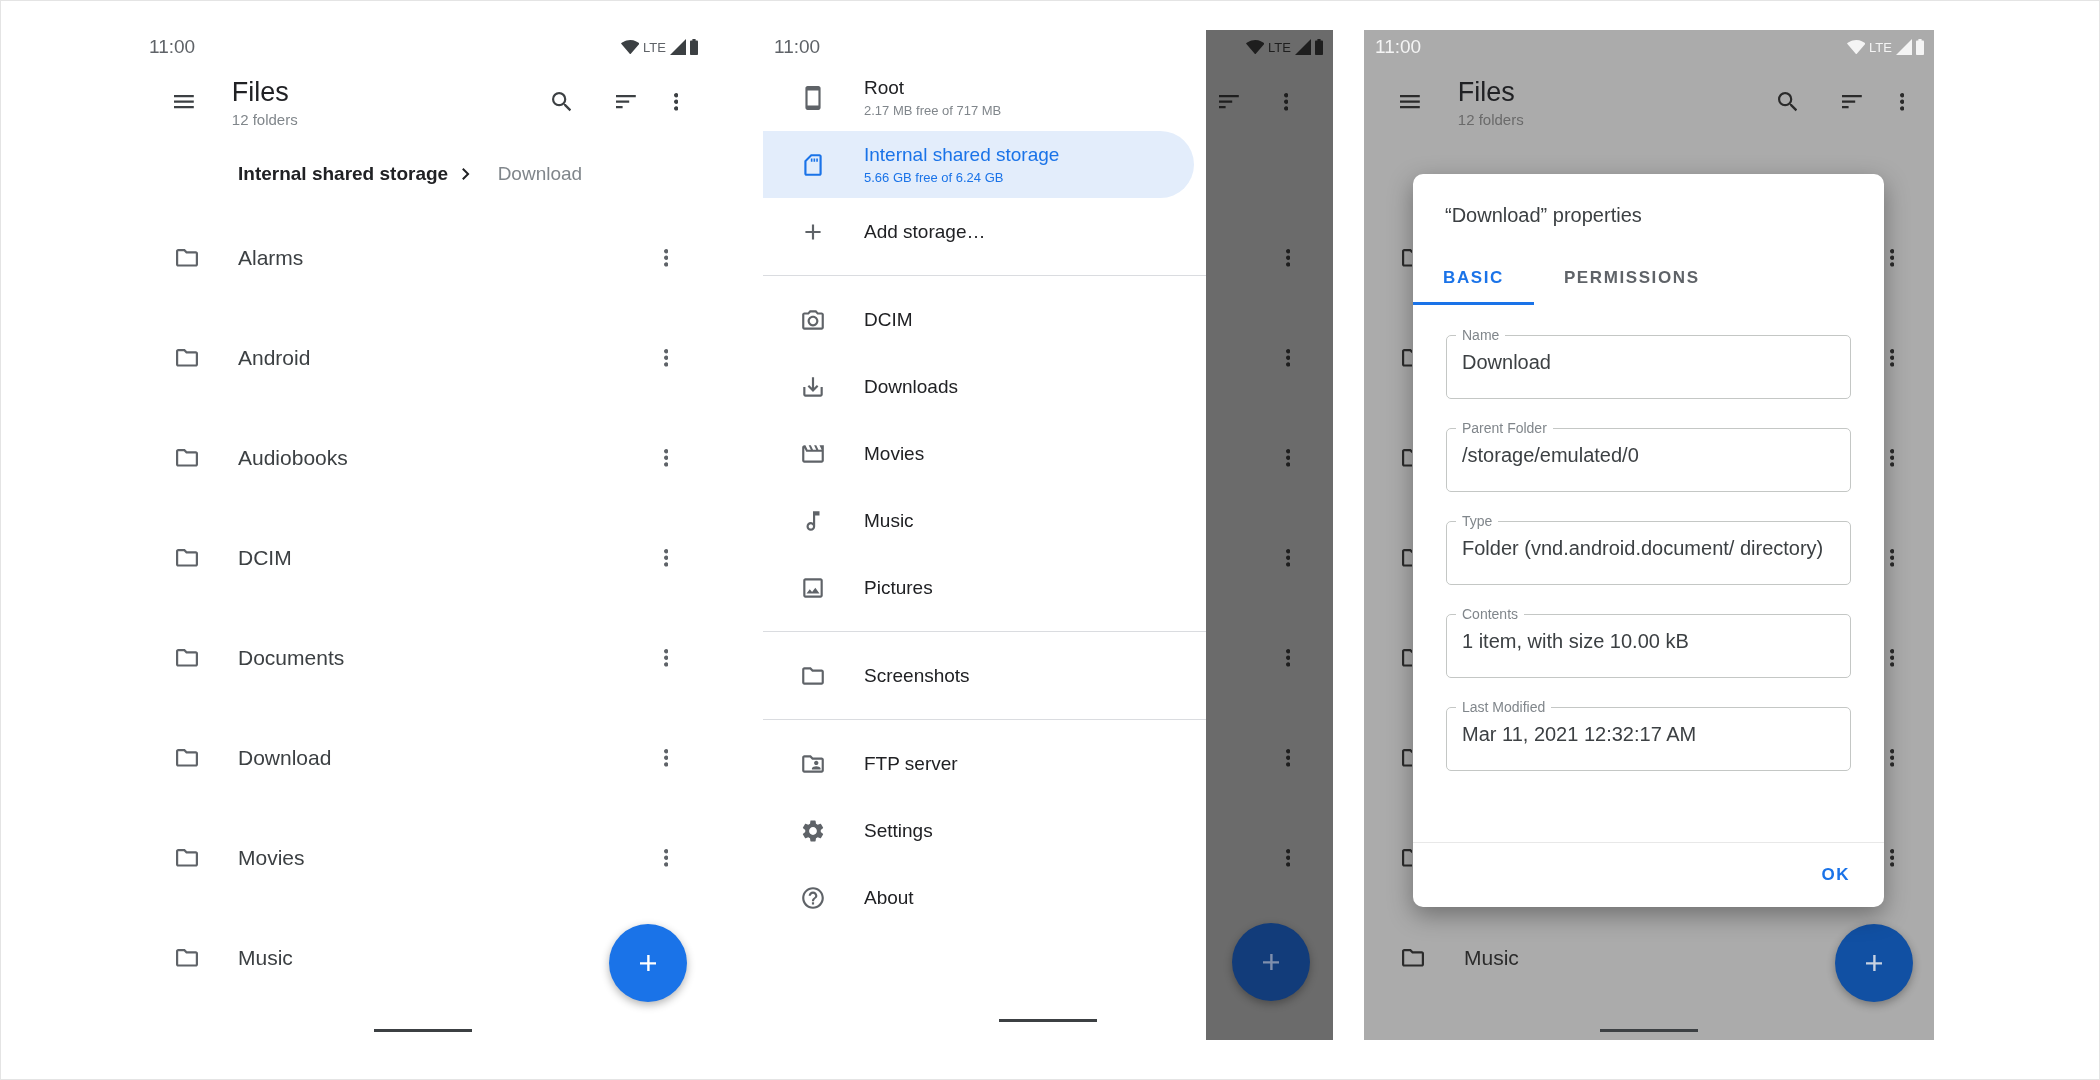 This screenshot has height=1080, width=2100. I want to click on drawer-label: FTP server, so click(911, 763).